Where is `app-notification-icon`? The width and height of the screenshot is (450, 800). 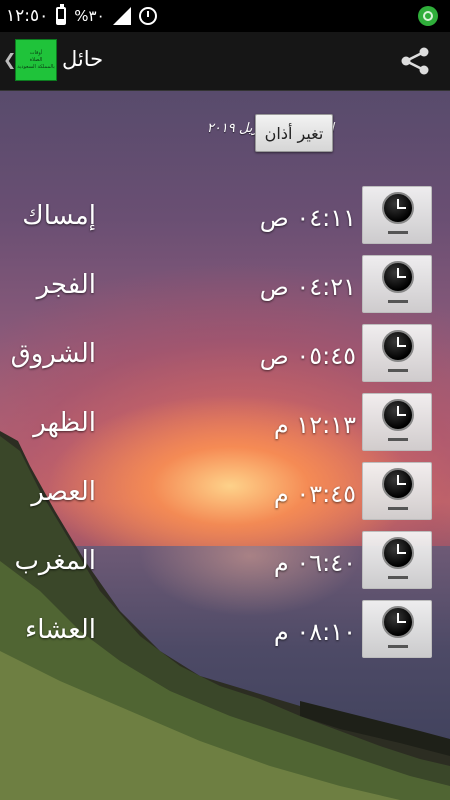 app-notification-icon is located at coordinates (428, 16).